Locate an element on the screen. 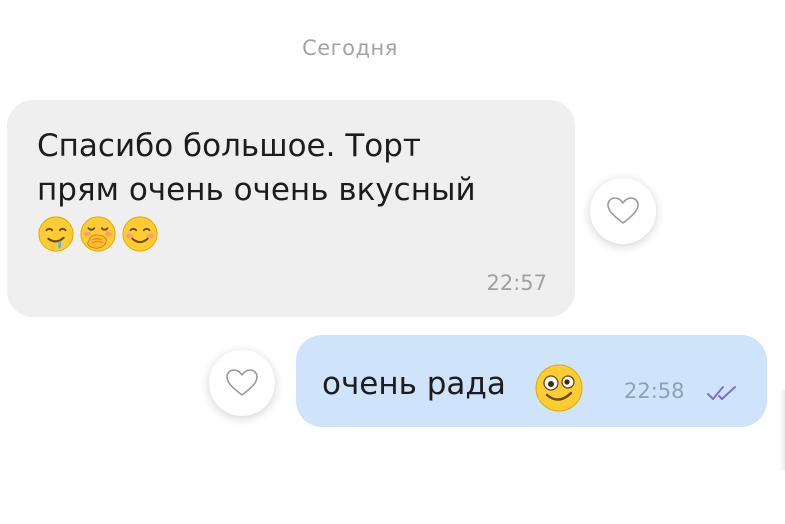  outgoing-message-bubble: очень рада 22:58 is located at coordinates (531, 381).